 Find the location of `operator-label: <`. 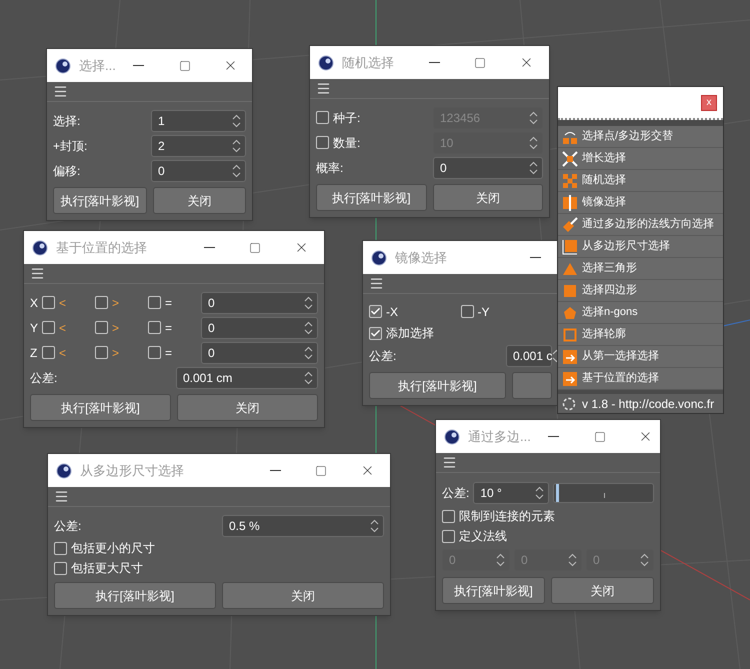

operator-label: < is located at coordinates (62, 303).